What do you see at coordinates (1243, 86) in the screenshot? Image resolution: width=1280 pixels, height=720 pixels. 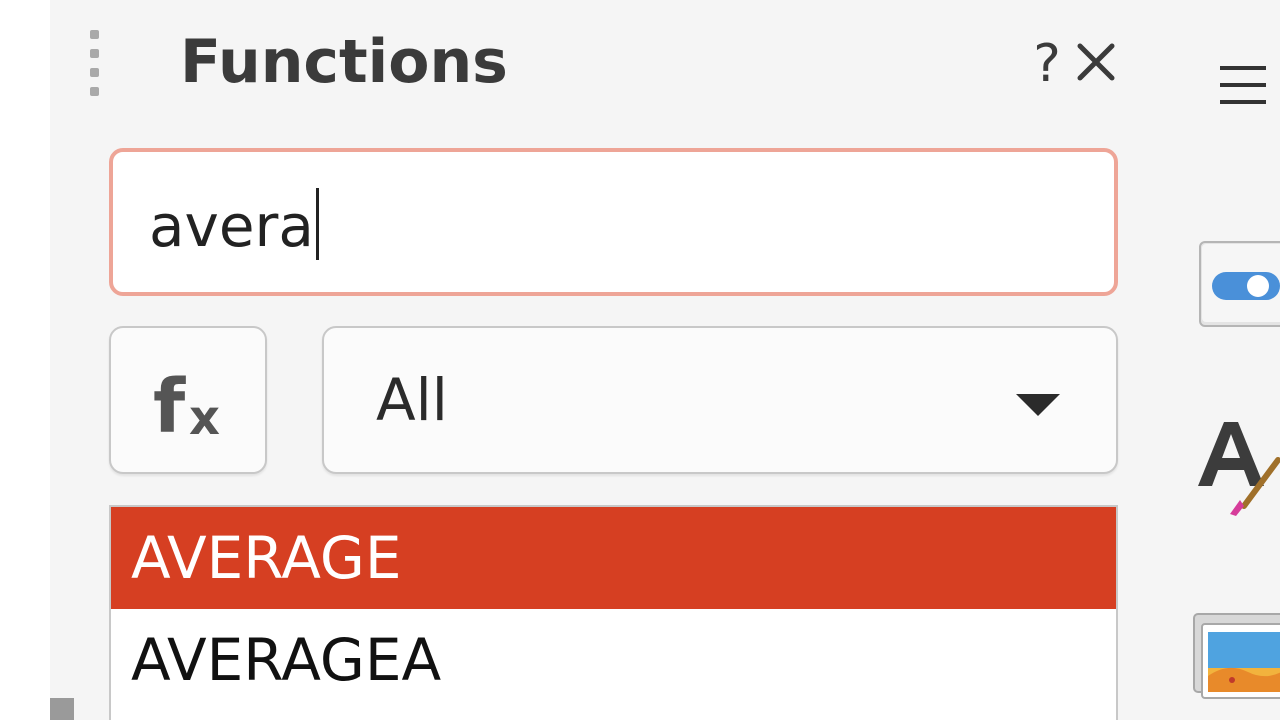 I see `hamburger-menu-icon` at bounding box center [1243, 86].